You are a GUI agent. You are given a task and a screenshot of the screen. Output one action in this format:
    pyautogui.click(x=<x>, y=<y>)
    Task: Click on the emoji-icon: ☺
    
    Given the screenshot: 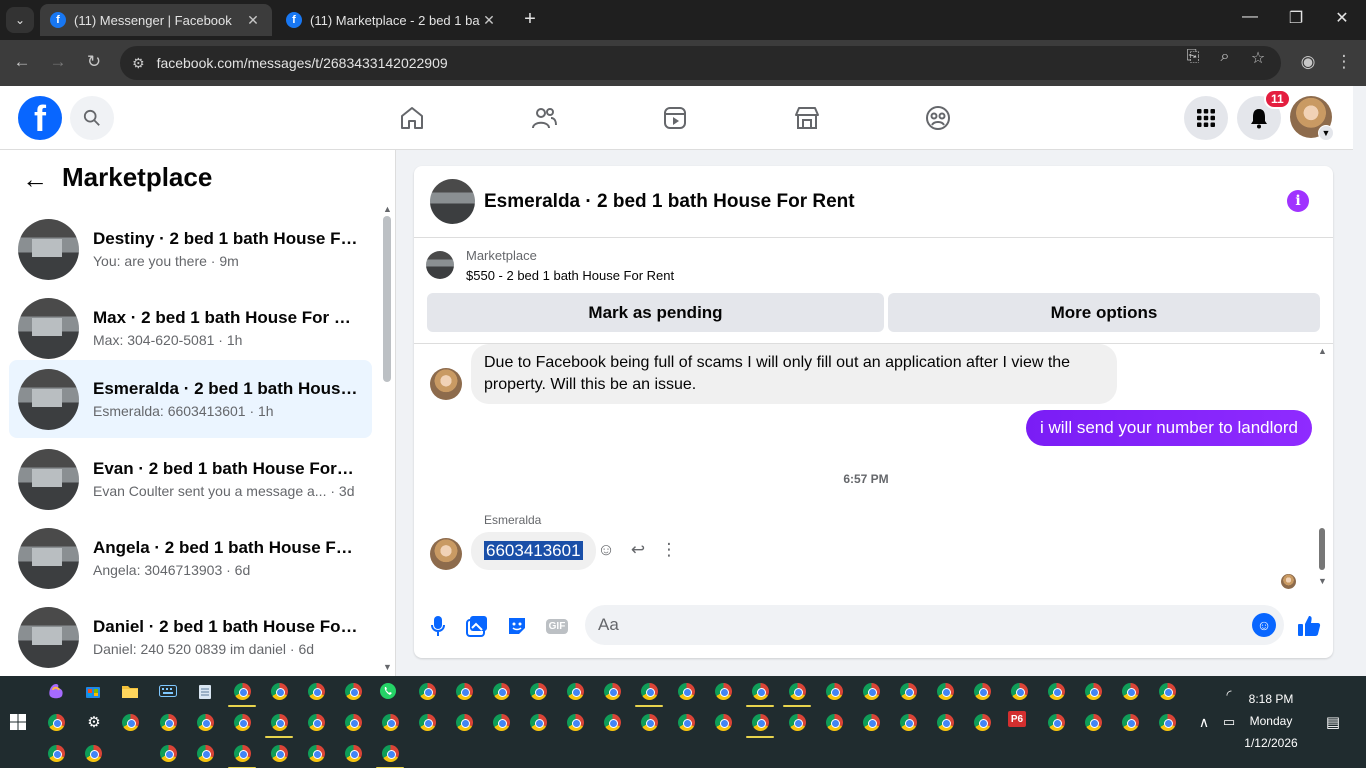 What is the action you would take?
    pyautogui.click(x=1264, y=625)
    